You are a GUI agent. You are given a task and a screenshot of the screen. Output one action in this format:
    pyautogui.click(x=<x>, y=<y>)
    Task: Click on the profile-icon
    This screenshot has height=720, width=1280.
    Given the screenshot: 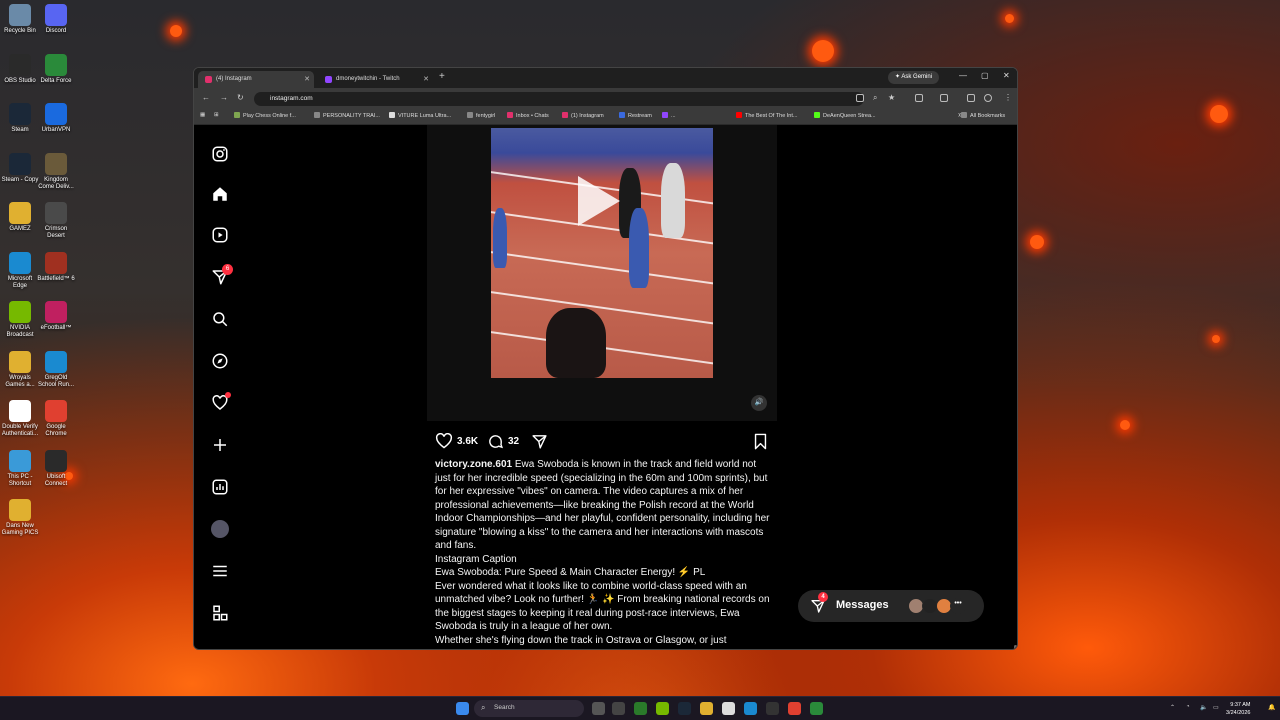 What is the action you would take?
    pyautogui.click(x=988, y=98)
    